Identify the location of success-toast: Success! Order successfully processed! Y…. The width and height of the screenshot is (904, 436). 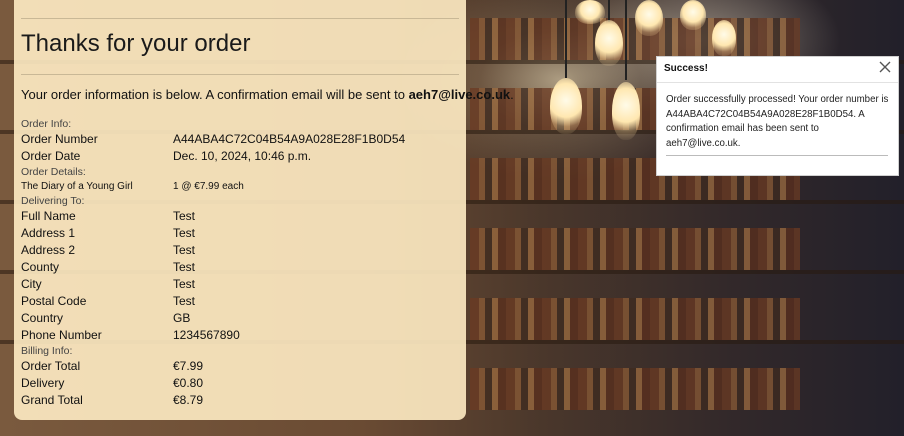
(777, 116).